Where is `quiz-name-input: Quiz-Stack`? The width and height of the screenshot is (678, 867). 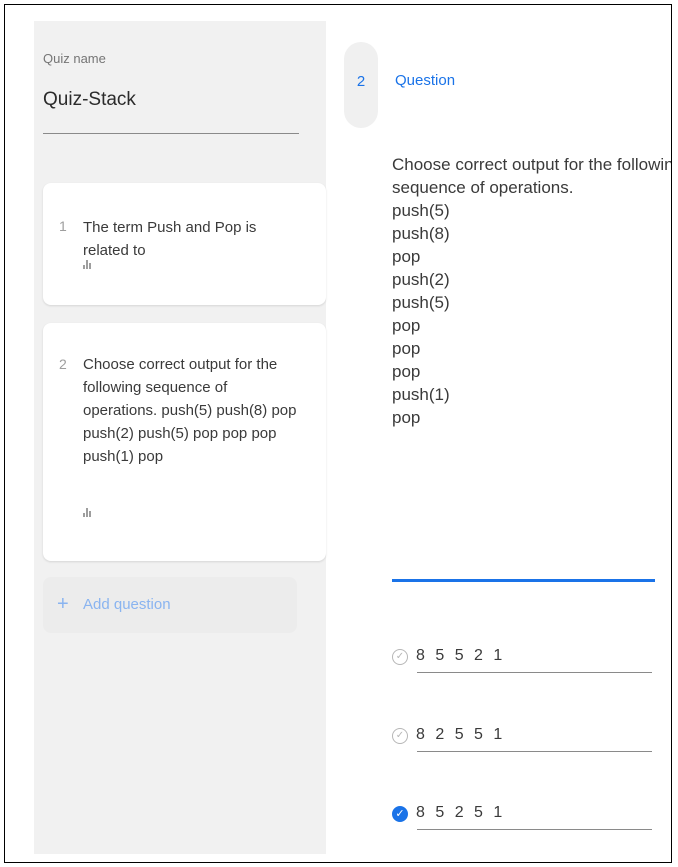 quiz-name-input: Quiz-Stack is located at coordinates (89, 100).